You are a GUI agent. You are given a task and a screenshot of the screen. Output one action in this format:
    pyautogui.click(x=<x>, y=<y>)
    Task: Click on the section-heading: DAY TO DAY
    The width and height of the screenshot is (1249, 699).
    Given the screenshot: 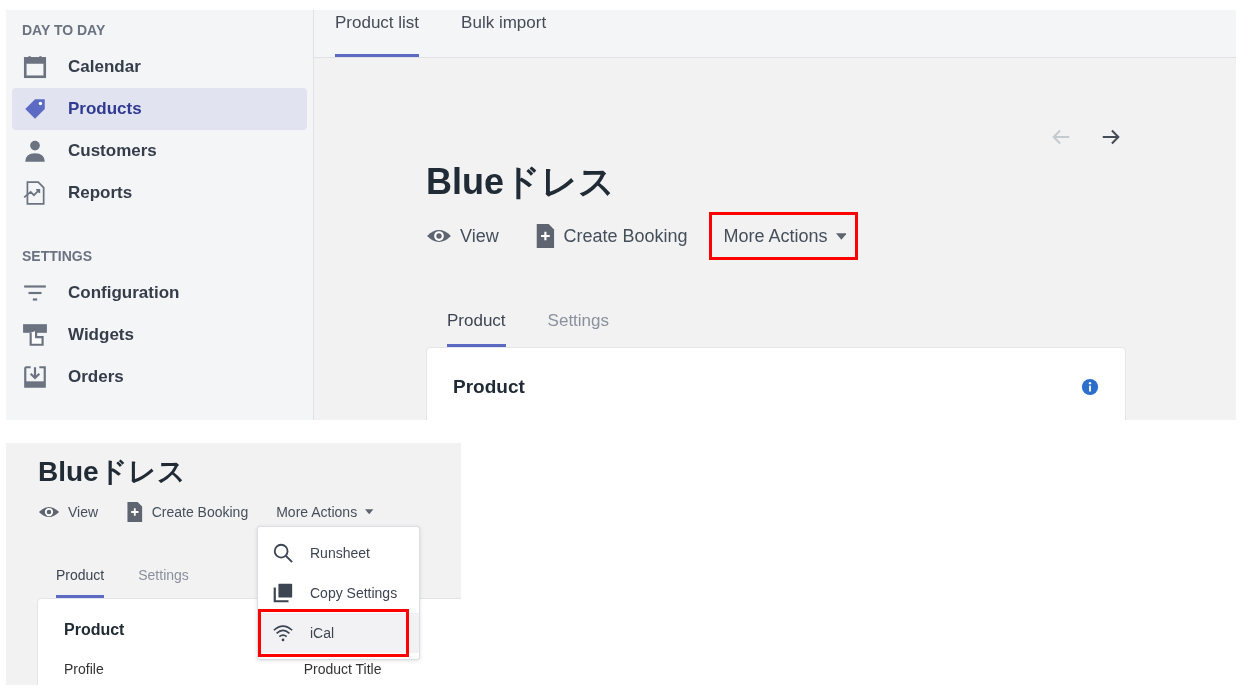 What is the action you would take?
    pyautogui.click(x=64, y=30)
    